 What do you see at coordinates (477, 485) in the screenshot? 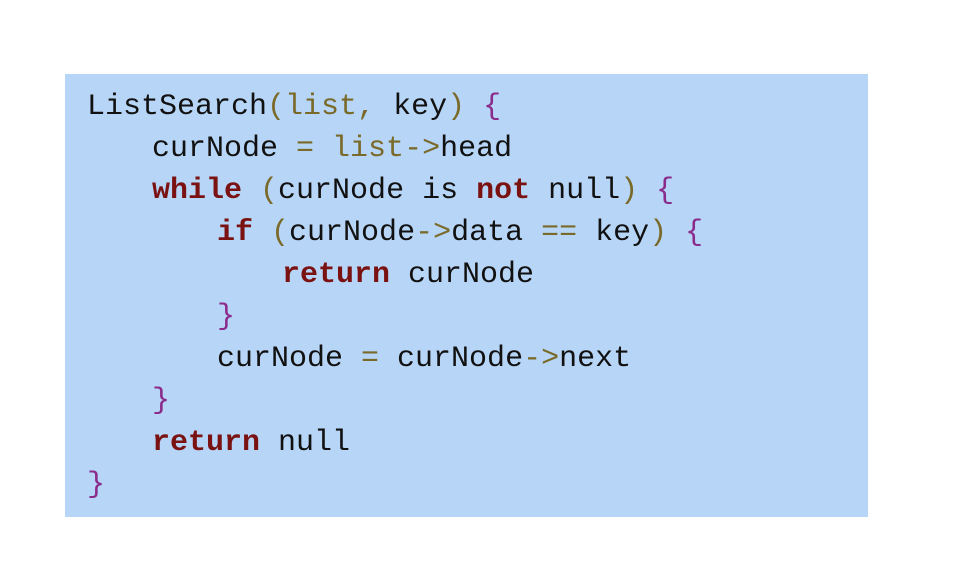
I see `code-line-10: }` at bounding box center [477, 485].